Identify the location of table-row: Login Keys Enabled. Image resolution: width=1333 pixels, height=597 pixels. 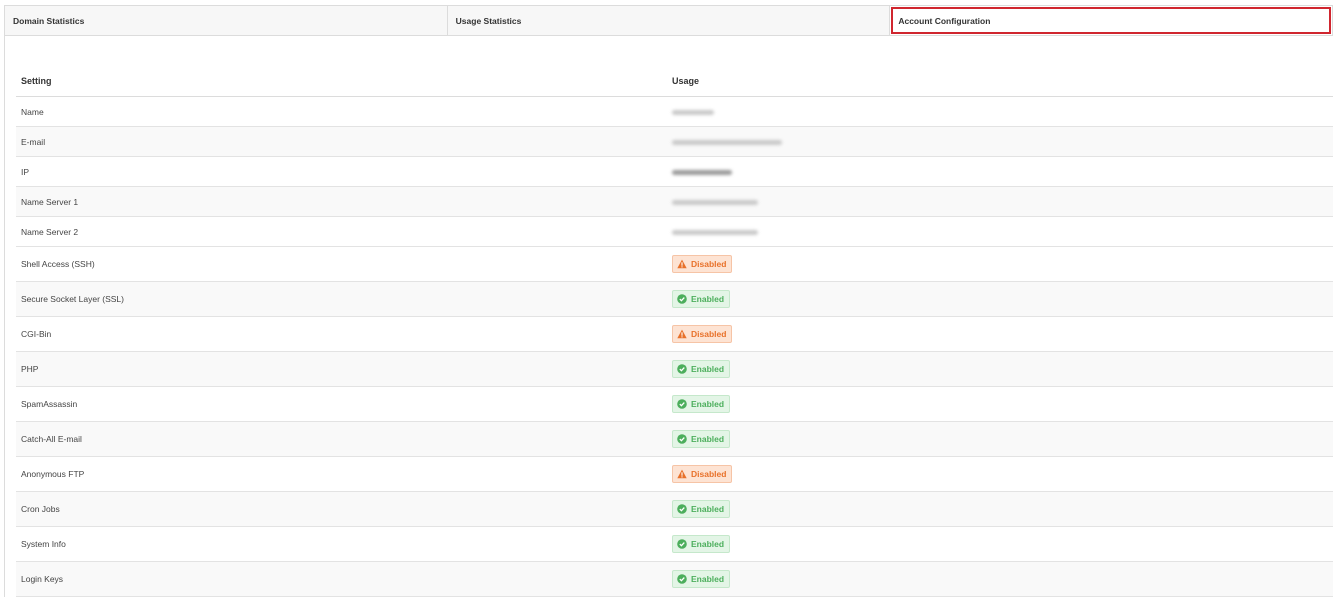
(674, 579).